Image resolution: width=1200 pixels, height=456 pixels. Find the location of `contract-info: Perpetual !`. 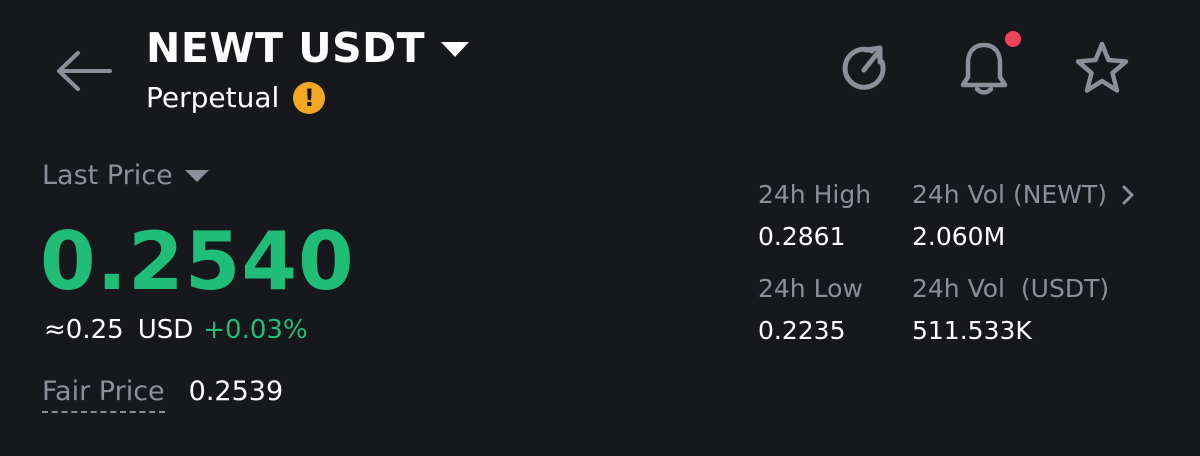

contract-info: Perpetual ! is located at coordinates (236, 98).